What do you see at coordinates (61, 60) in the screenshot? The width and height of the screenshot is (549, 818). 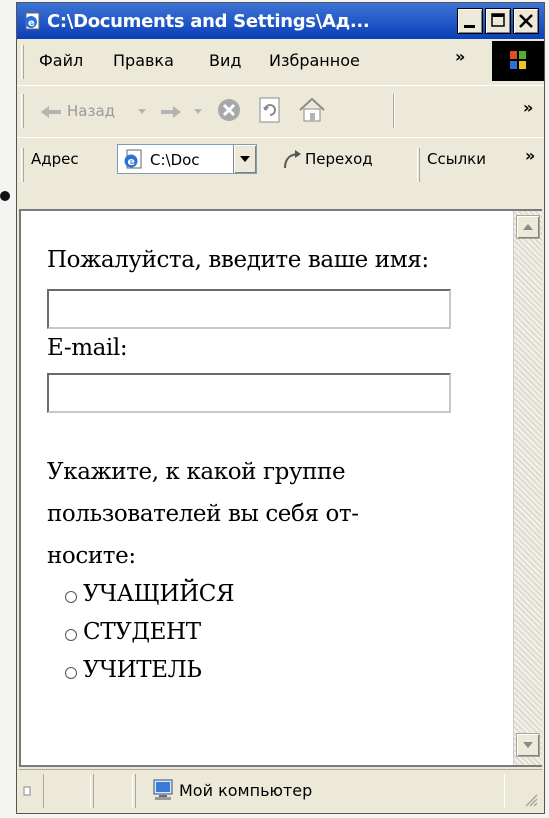 I see `menu-file: Файл` at bounding box center [61, 60].